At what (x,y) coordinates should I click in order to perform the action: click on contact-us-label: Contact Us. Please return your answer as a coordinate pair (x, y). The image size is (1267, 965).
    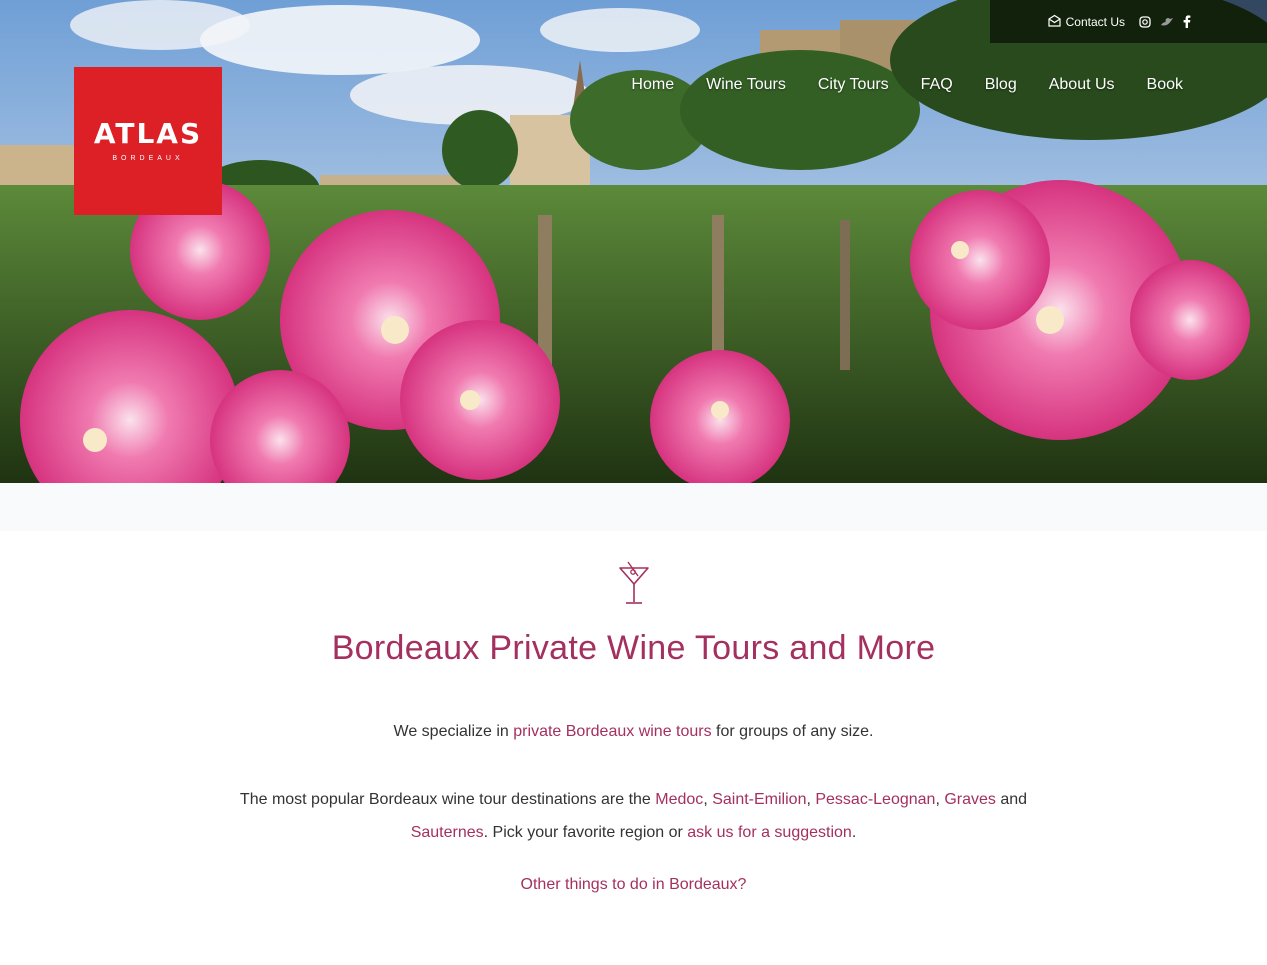
    Looking at the image, I should click on (1095, 21).